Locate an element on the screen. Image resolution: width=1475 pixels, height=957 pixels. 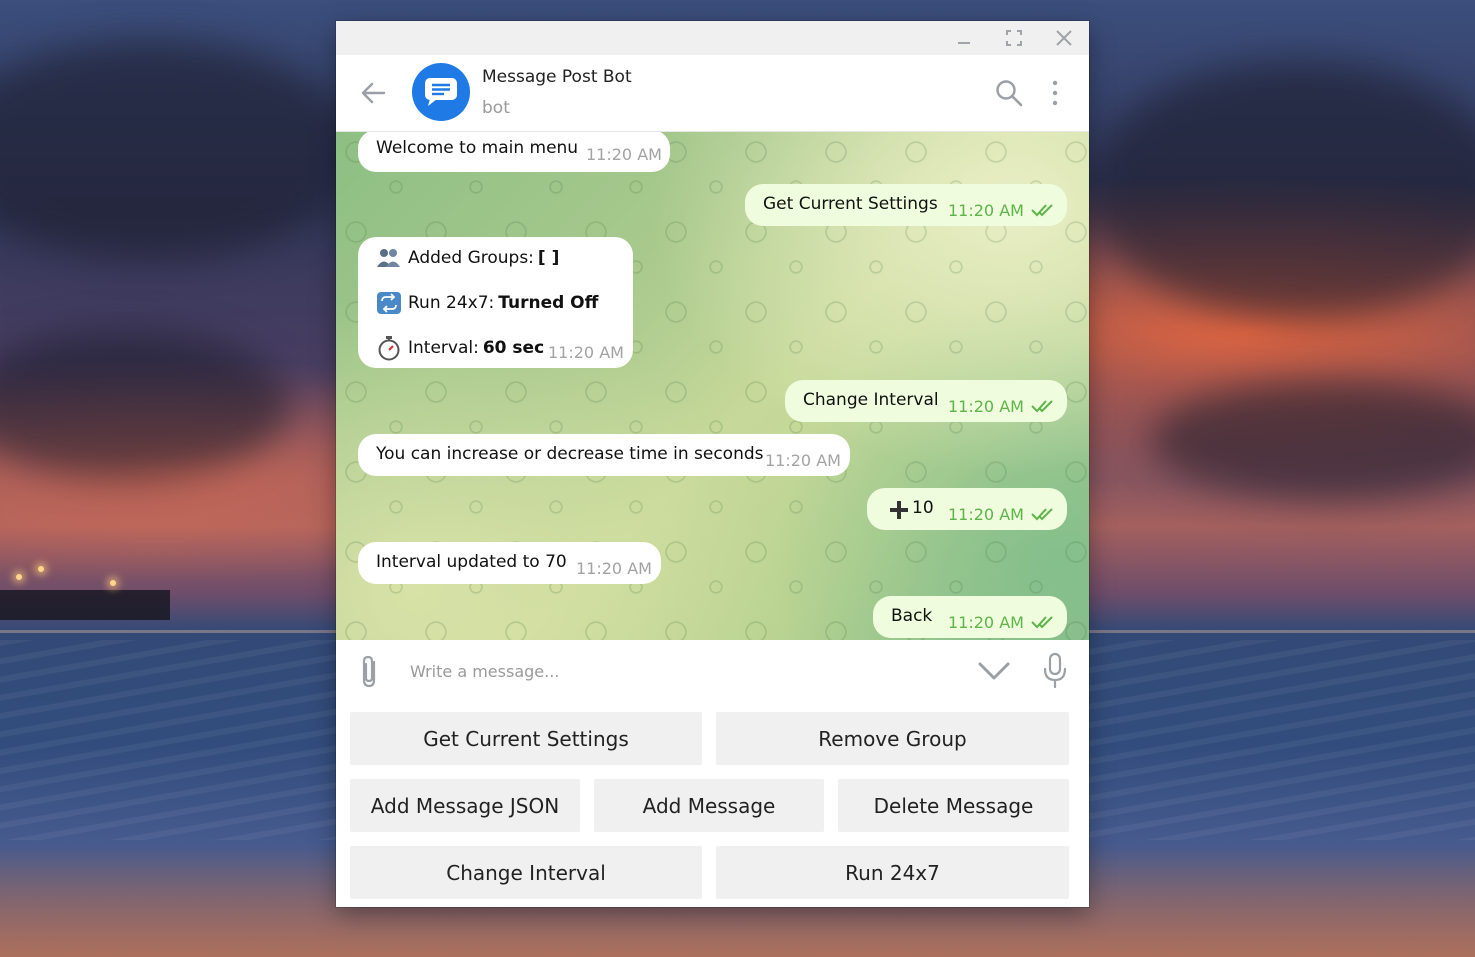
settings-run-line: Run 24x7: Turned Off is located at coordinates (487, 303).